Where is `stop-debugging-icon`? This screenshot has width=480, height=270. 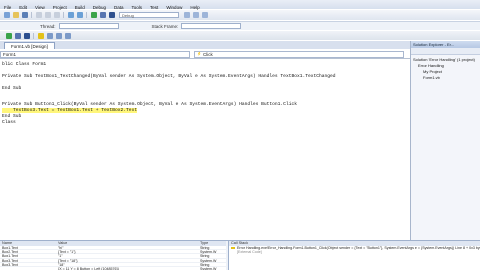
stop-debugging-icon is located at coordinates (26, 35).